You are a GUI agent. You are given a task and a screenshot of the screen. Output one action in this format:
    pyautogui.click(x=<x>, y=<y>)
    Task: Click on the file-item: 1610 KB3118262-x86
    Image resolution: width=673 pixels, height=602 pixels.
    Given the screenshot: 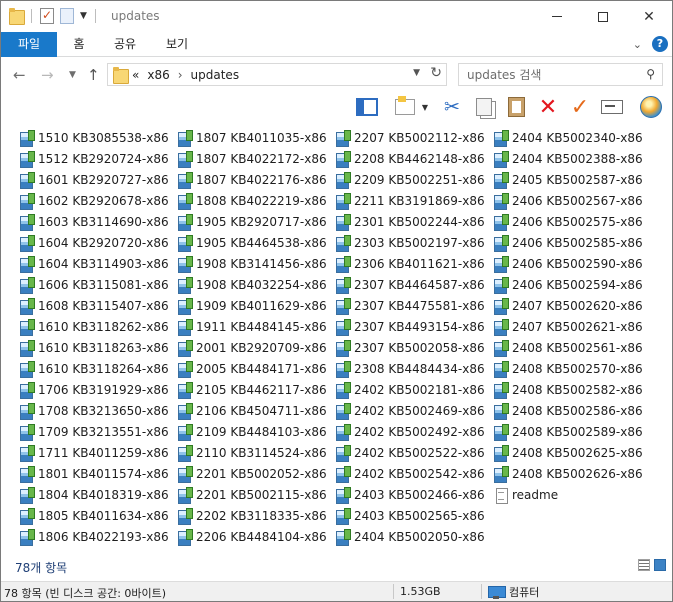 What is the action you would take?
    pyautogui.click(x=94, y=326)
    